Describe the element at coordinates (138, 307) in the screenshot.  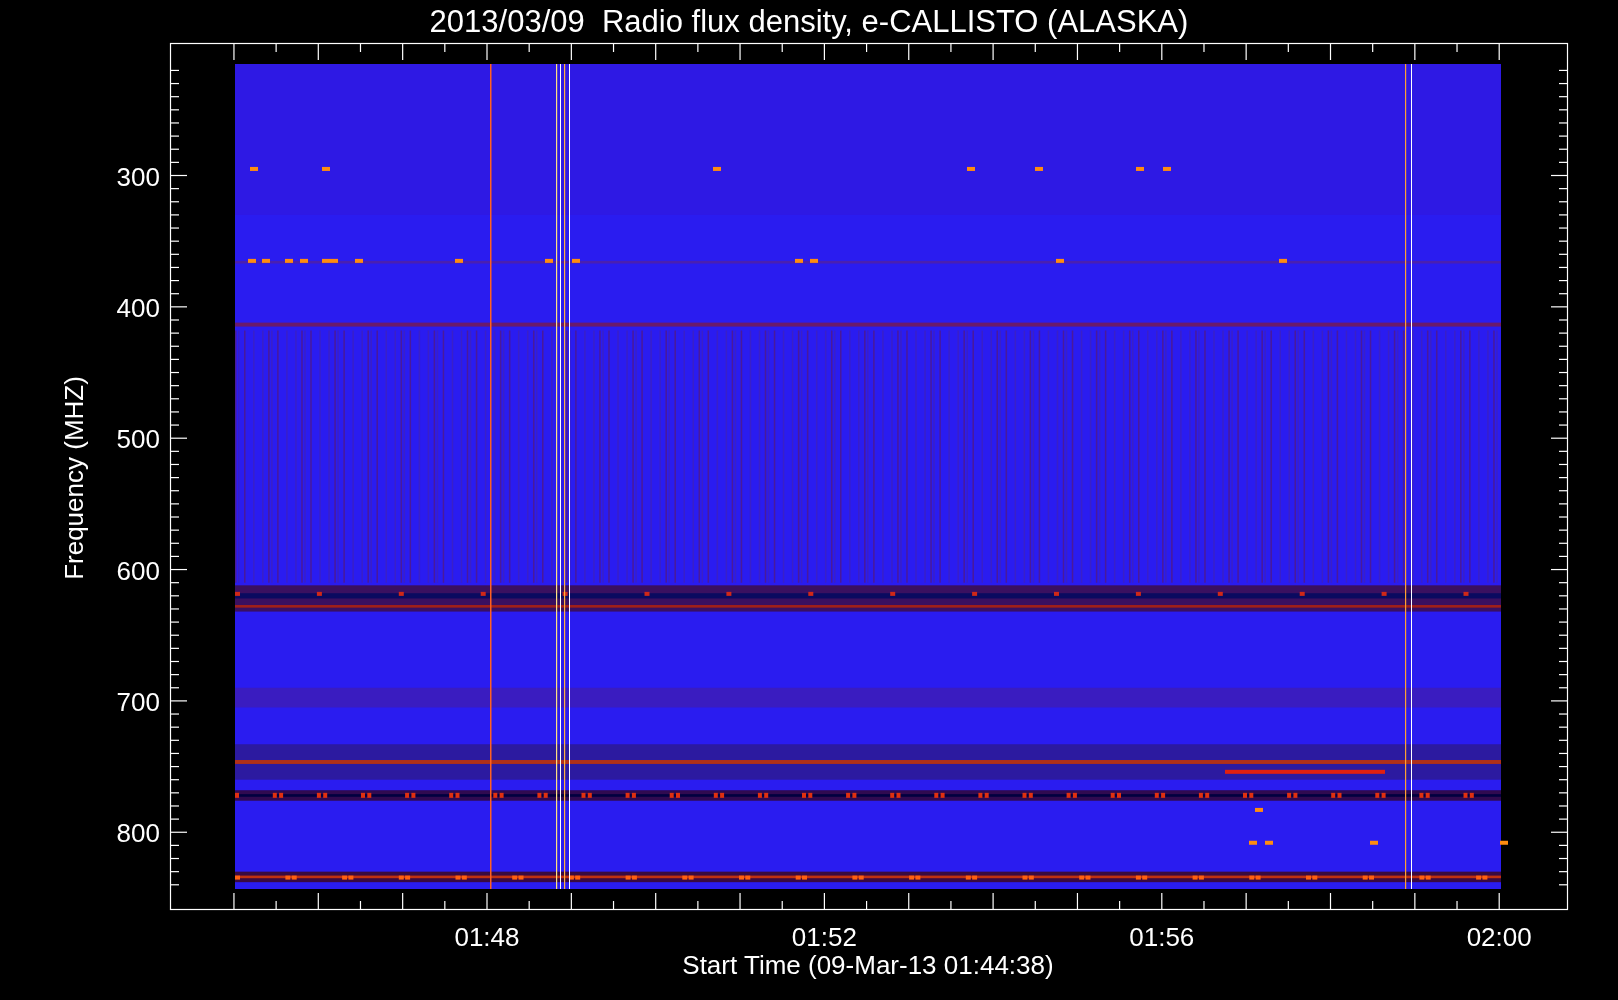
I see `tick-label: 400` at that location.